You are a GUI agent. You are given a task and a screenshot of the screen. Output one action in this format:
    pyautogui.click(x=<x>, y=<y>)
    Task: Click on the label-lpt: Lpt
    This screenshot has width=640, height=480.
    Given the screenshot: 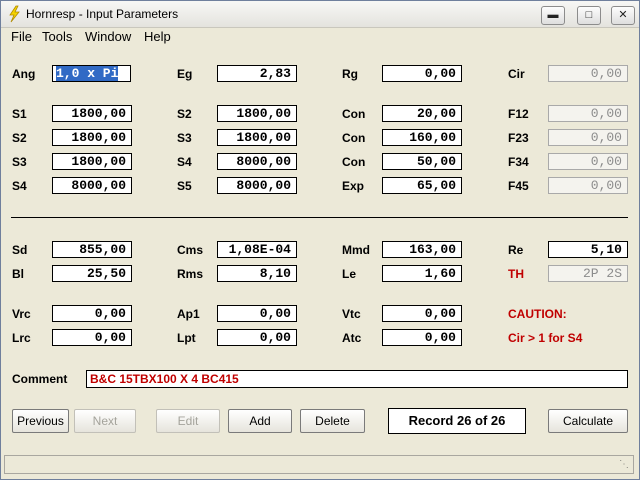 What is the action you would take?
    pyautogui.click(x=186, y=338)
    